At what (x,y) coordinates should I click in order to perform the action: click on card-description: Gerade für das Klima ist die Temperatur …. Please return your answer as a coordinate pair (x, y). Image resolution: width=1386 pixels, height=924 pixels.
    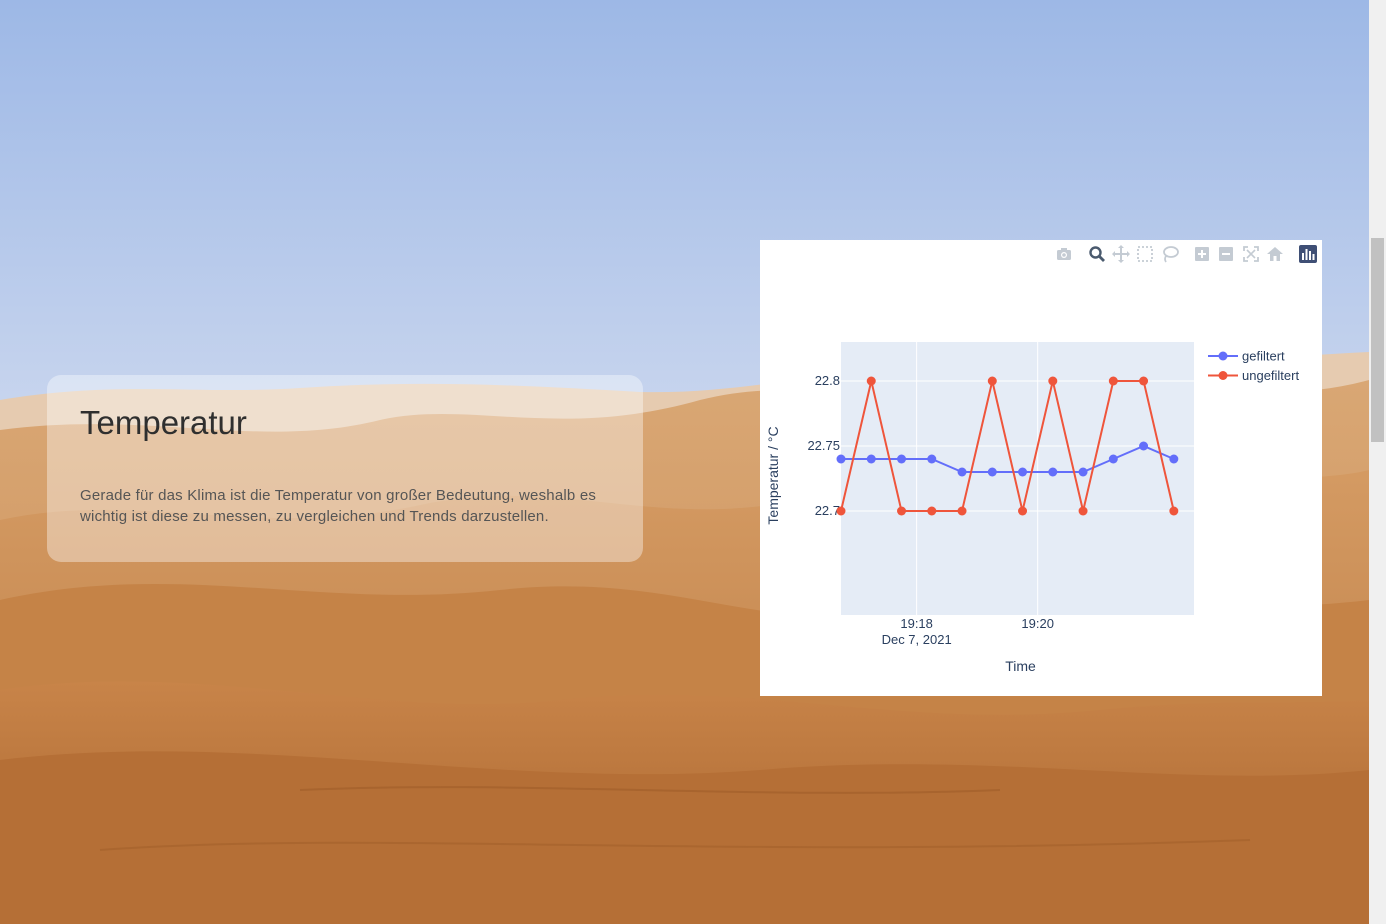
    Looking at the image, I should click on (338, 506).